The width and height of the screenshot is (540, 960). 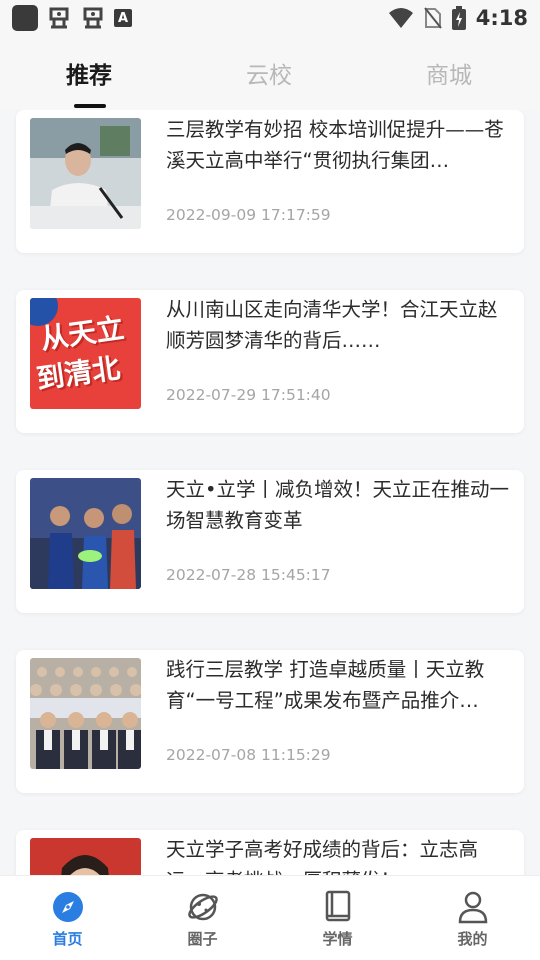 I want to click on article-card: 天立学子高考好成绩的背后：立志高远，高考挑战，厚积薄发！, so click(x=270, y=852).